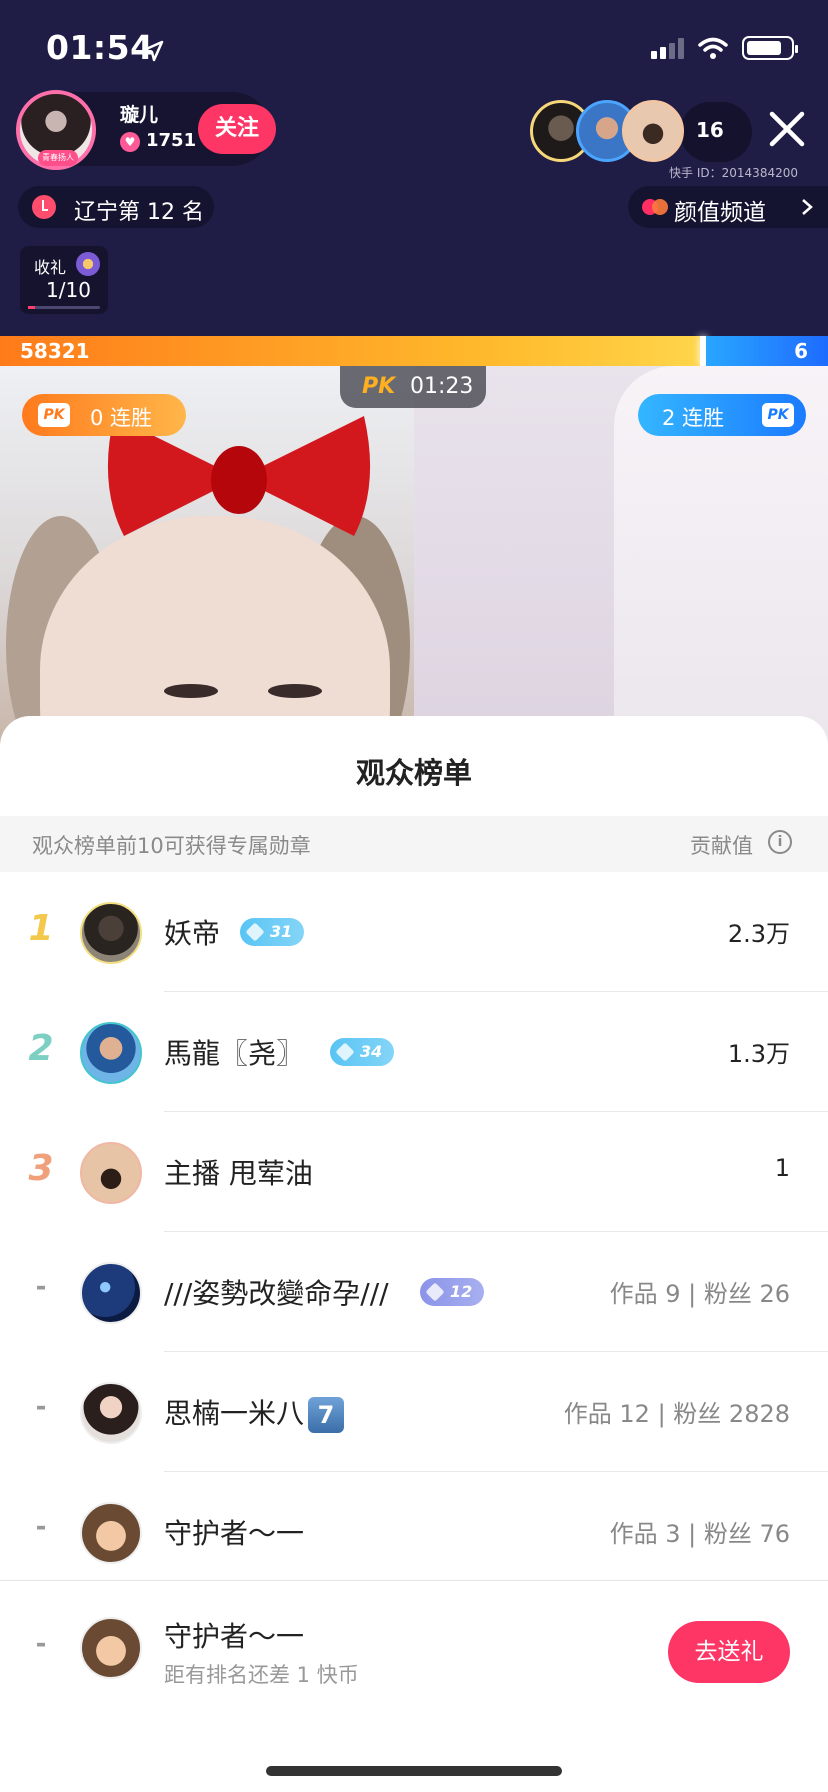  Describe the element at coordinates (88, 264) in the screenshot. I see `gift-icon` at that location.